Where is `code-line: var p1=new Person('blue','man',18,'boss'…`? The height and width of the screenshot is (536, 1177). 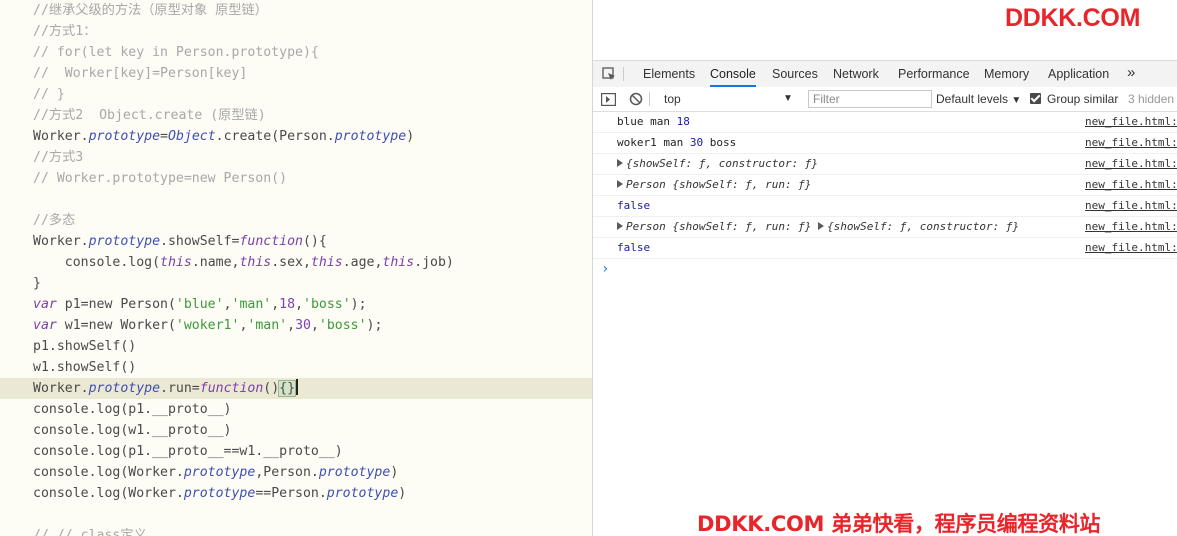 code-line: var p1=new Person('blue','man',18,'boss'… is located at coordinates (312, 304).